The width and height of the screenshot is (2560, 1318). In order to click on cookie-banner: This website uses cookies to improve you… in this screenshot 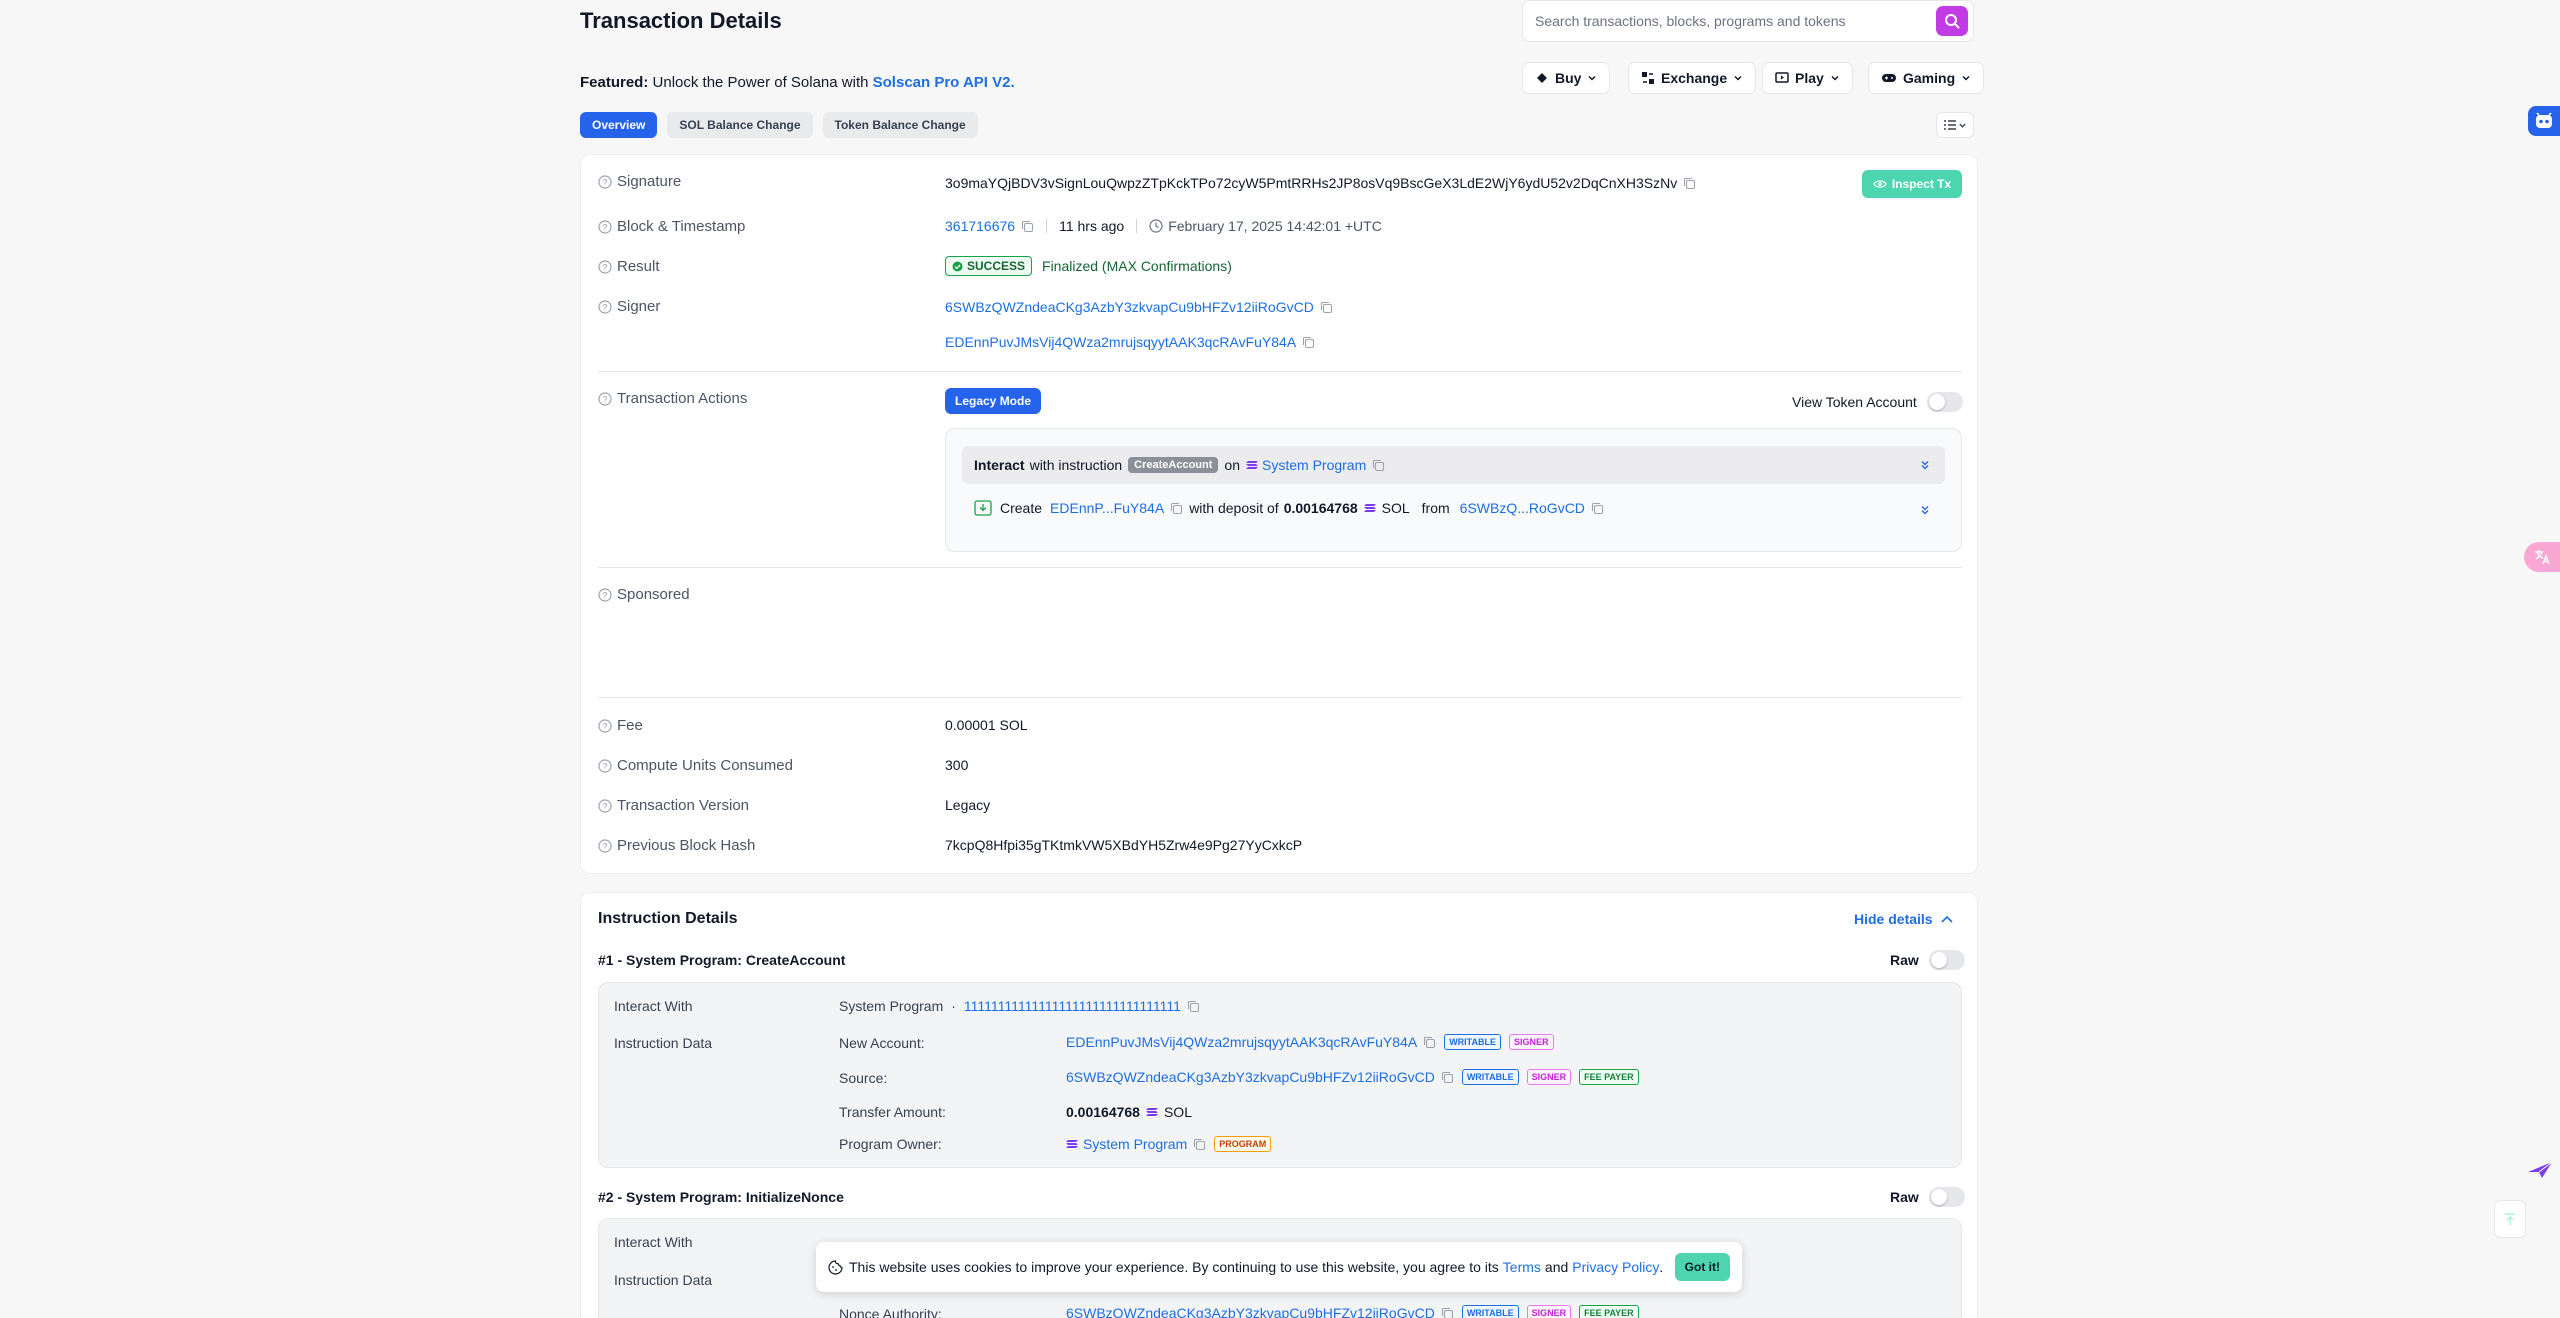, I will do `click(1279, 1267)`.